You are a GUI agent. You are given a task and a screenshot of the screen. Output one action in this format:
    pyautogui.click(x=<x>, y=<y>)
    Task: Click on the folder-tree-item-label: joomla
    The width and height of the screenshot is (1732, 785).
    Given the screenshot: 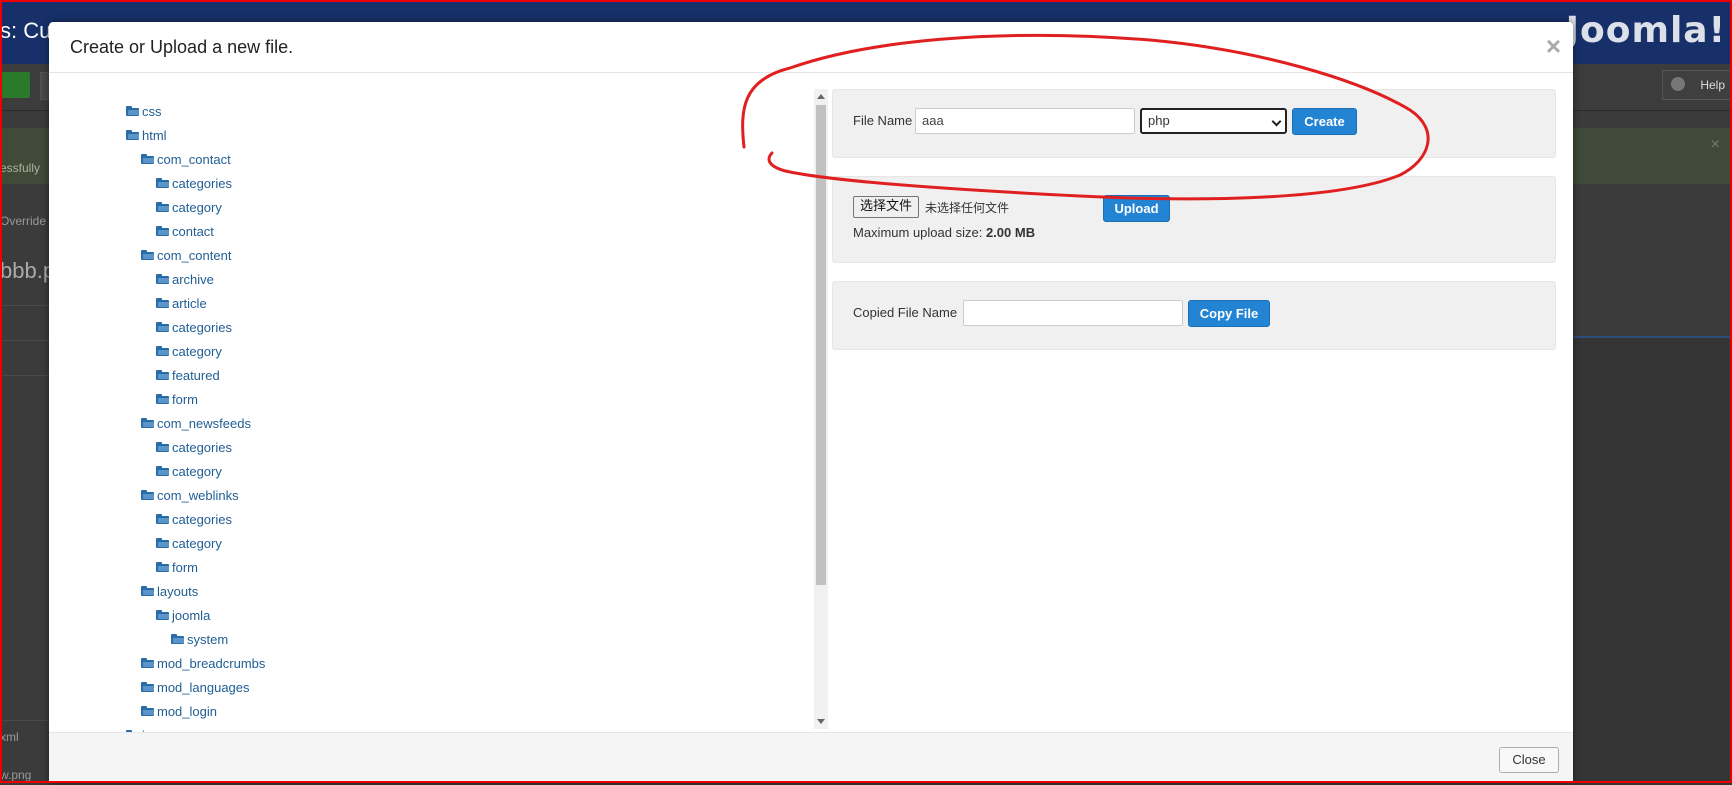 What is the action you would take?
    pyautogui.click(x=191, y=615)
    